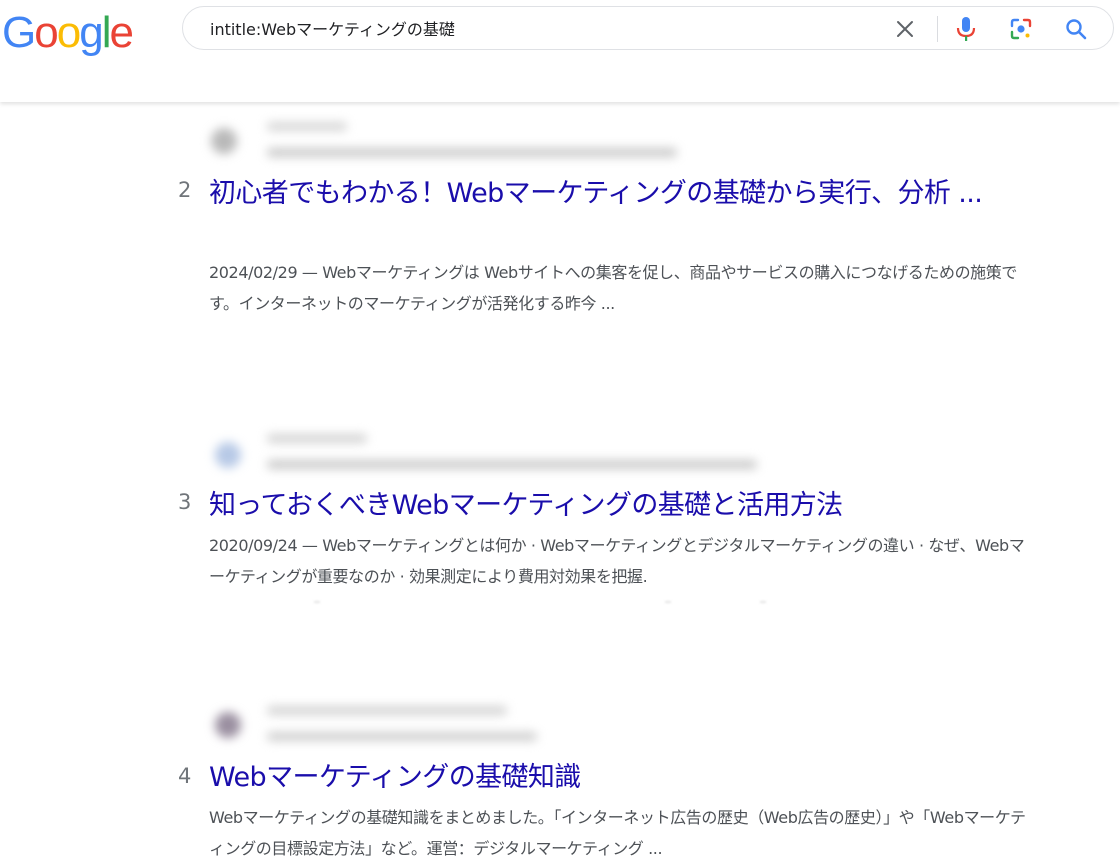  Describe the element at coordinates (530, 28) in the screenshot. I see `search-input` at that location.